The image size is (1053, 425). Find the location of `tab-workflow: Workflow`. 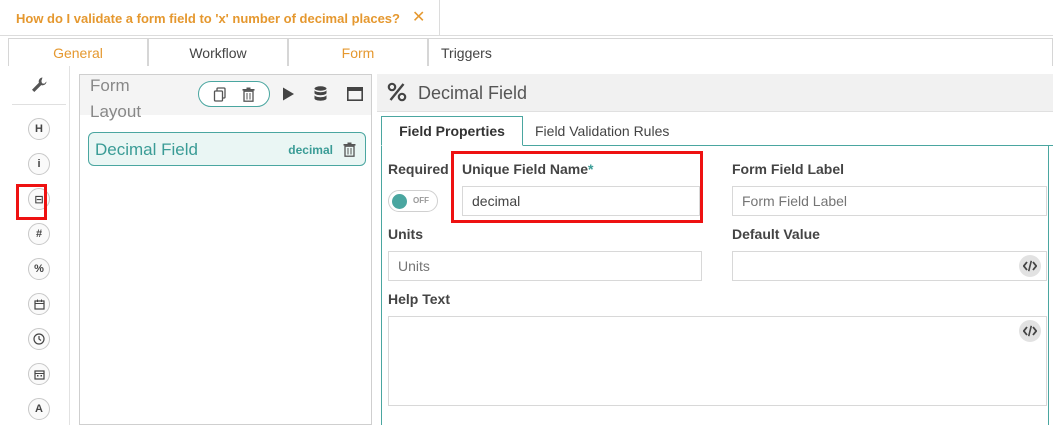

tab-workflow: Workflow is located at coordinates (218, 52).